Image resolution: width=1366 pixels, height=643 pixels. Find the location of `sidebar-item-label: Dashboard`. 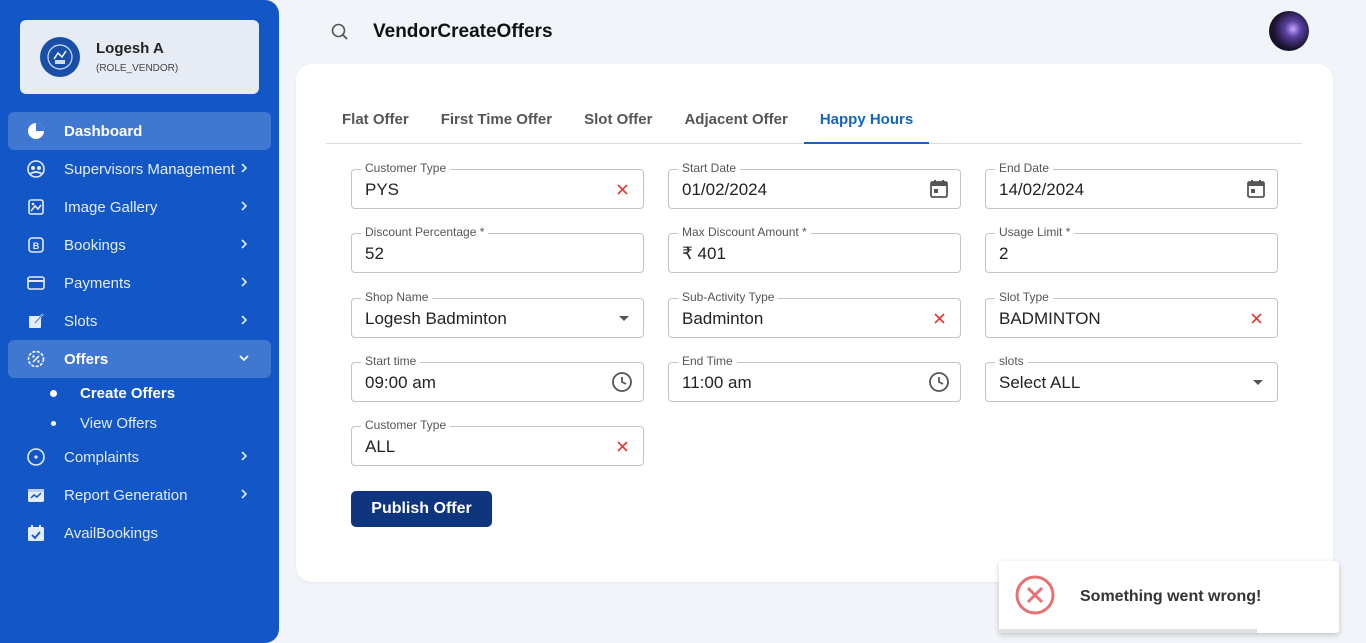

sidebar-item-label: Dashboard is located at coordinates (103, 131).